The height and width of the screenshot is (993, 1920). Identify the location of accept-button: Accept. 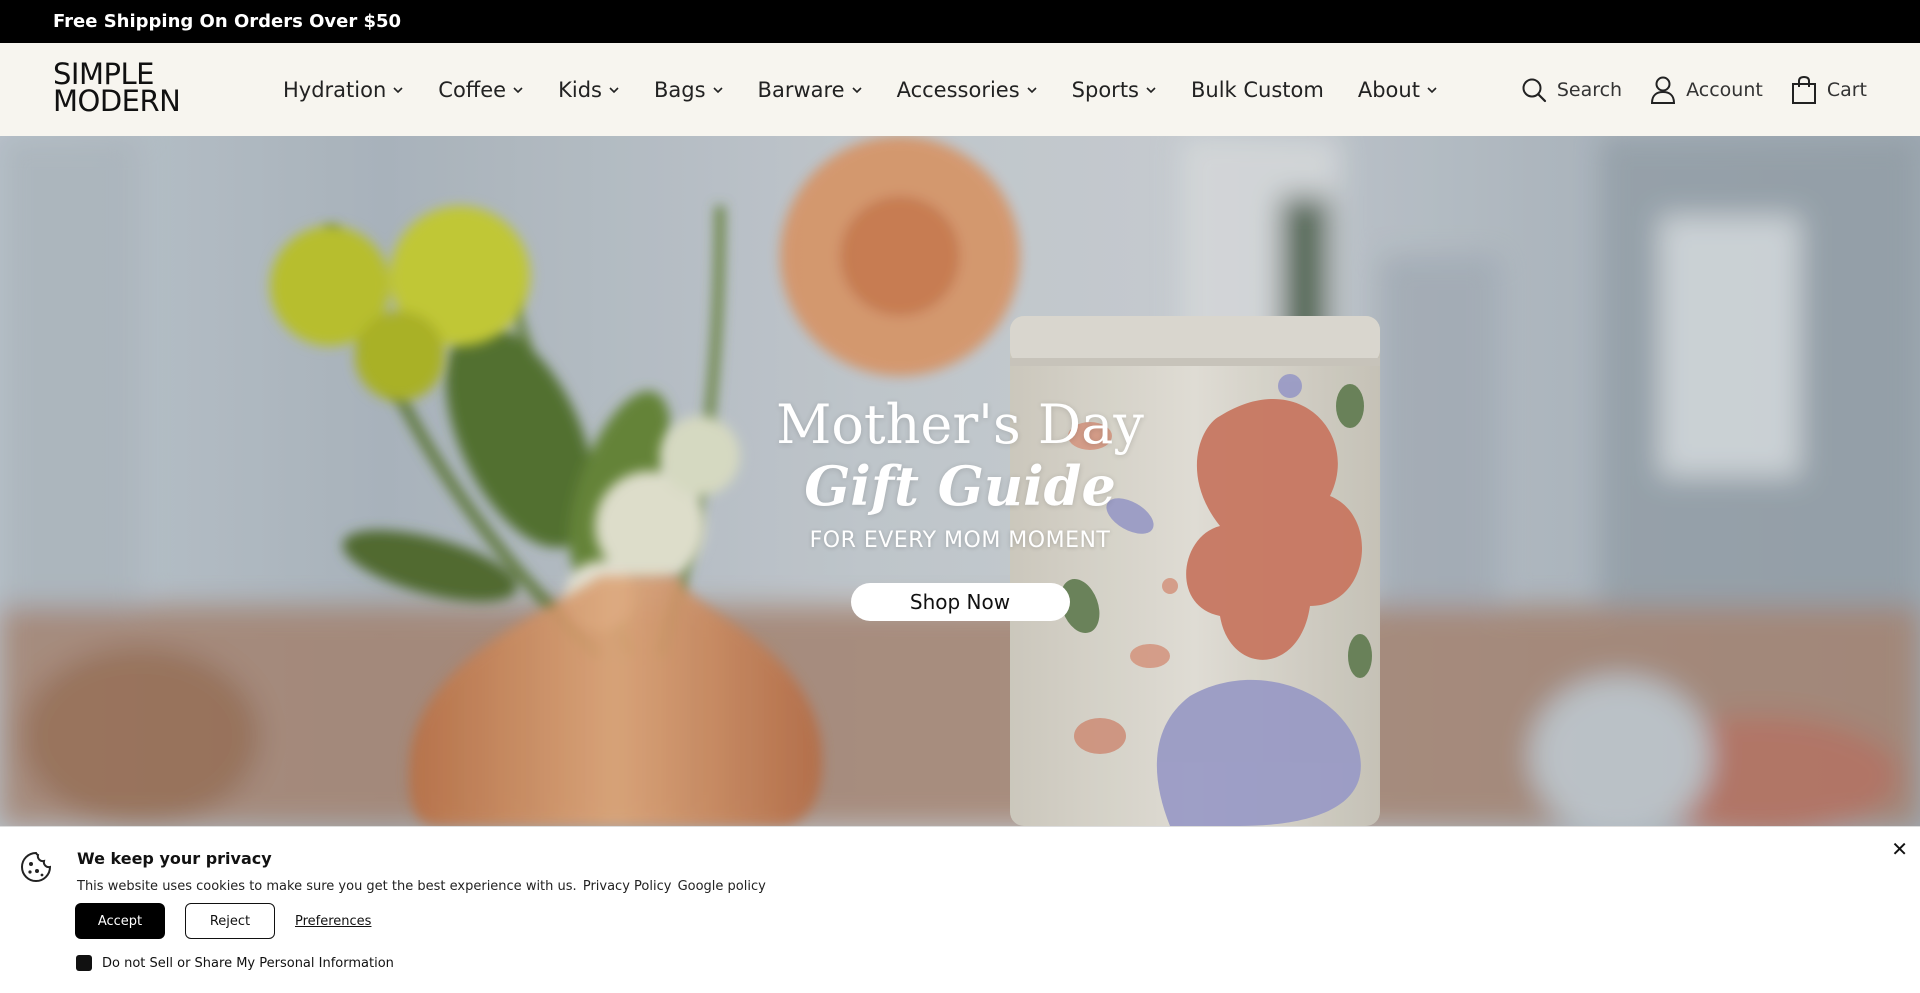
(120, 921).